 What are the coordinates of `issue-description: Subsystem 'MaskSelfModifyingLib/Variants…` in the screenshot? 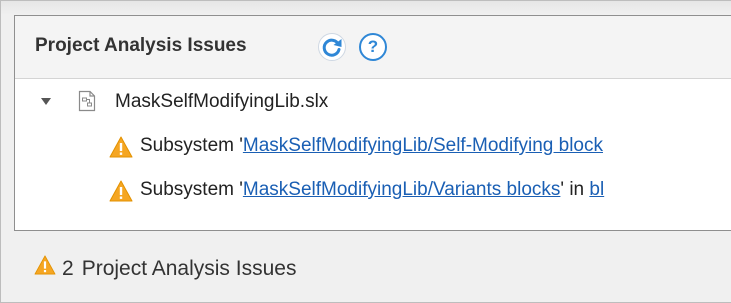 It's located at (372, 190).